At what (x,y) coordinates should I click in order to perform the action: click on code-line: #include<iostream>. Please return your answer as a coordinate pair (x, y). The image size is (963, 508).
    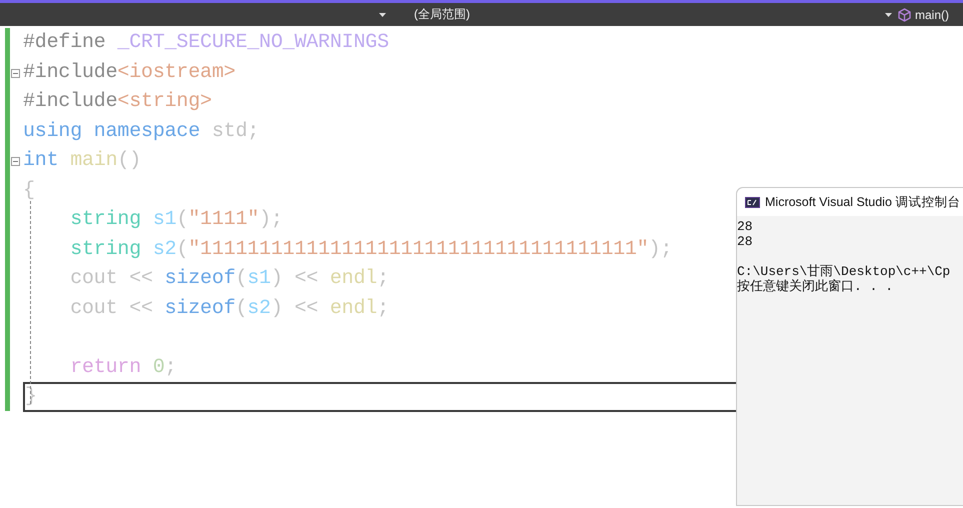
    Looking at the image, I should click on (129, 72).